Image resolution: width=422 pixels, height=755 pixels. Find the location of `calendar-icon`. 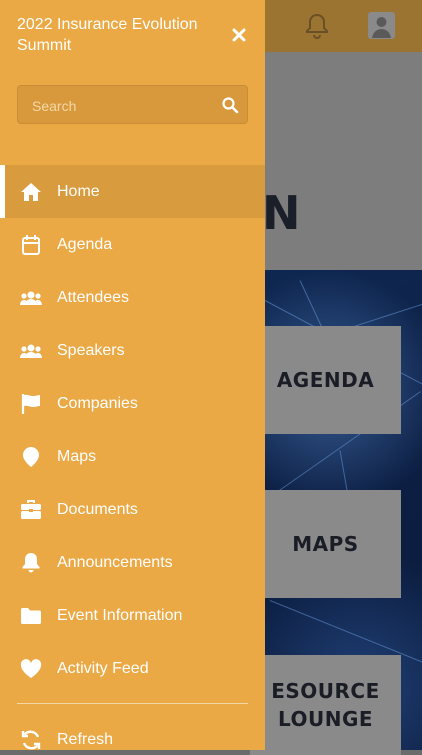

calendar-icon is located at coordinates (31, 245).